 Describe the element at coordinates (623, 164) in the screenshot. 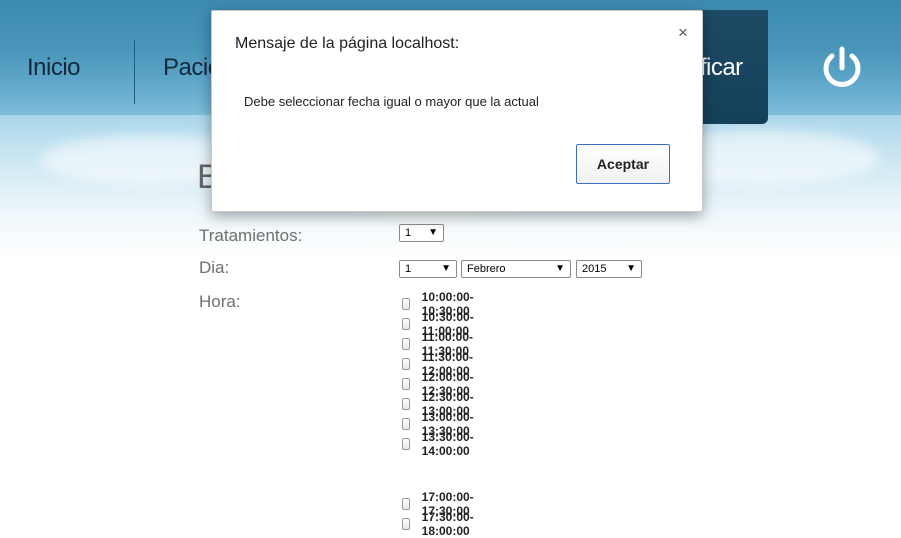

I see `accept-button: Aceptar` at that location.